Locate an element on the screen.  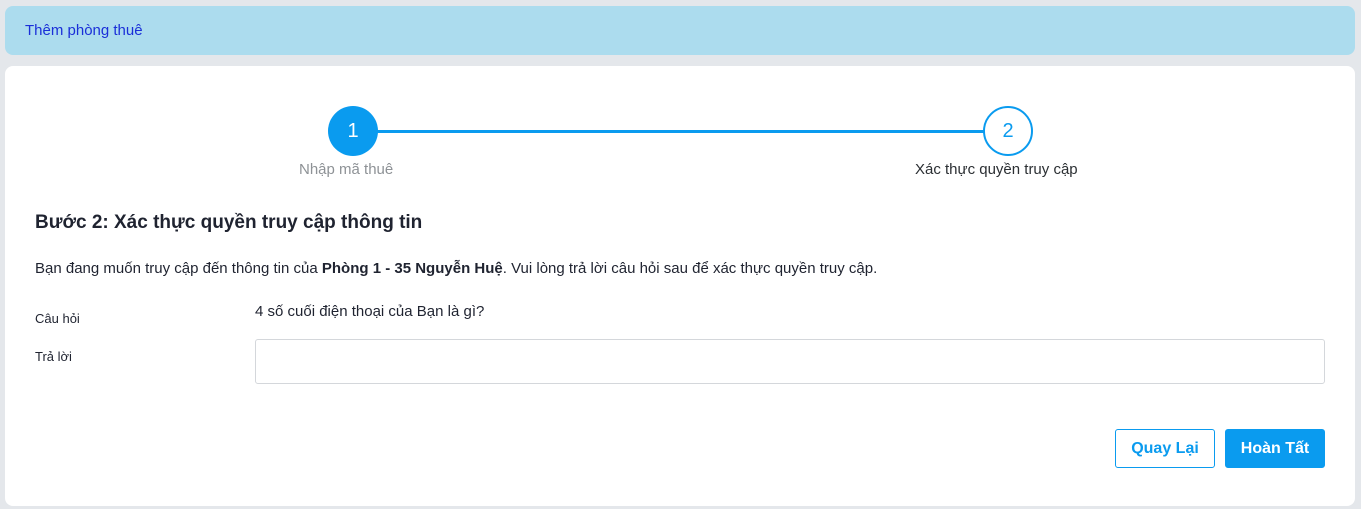
finish-button: Hoàn Tất is located at coordinates (1275, 448).